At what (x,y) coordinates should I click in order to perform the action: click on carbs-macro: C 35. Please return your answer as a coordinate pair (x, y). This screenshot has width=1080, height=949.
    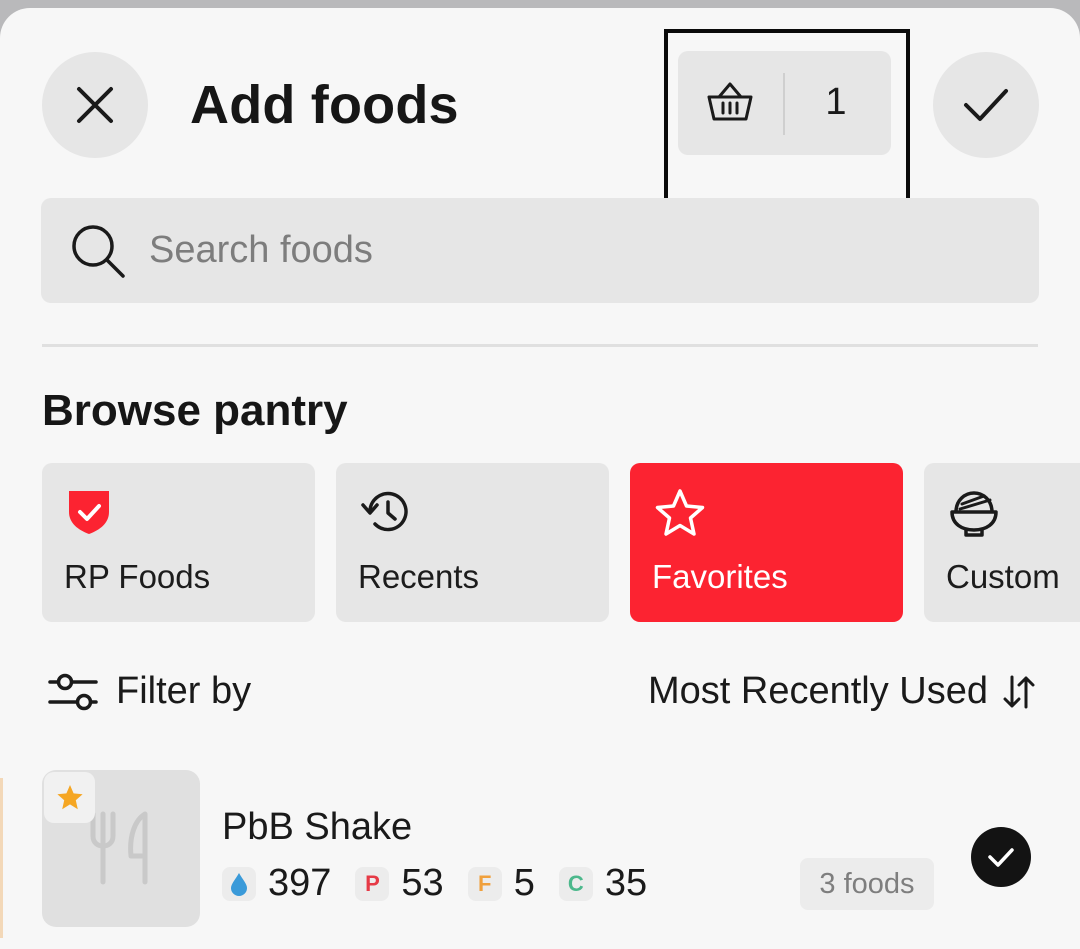
    Looking at the image, I should click on (603, 883).